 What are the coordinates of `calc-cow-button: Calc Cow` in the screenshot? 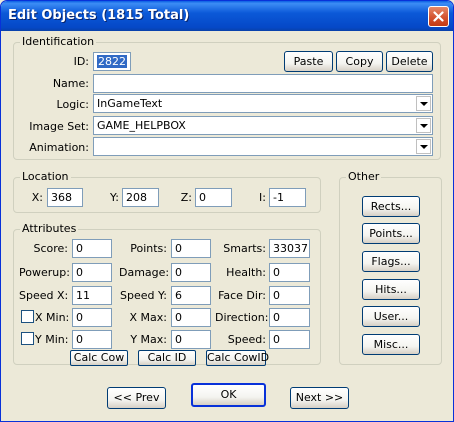 It's located at (99, 358).